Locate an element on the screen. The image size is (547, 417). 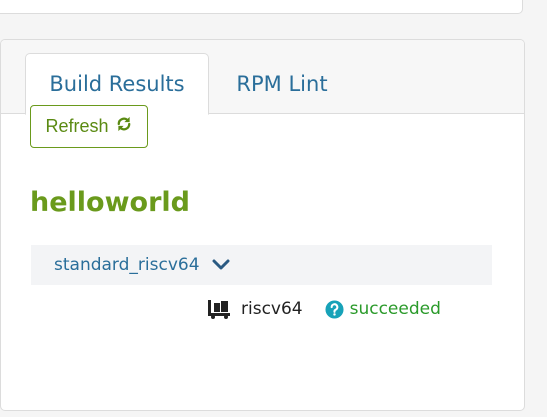
build-status: succeeded is located at coordinates (383, 309).